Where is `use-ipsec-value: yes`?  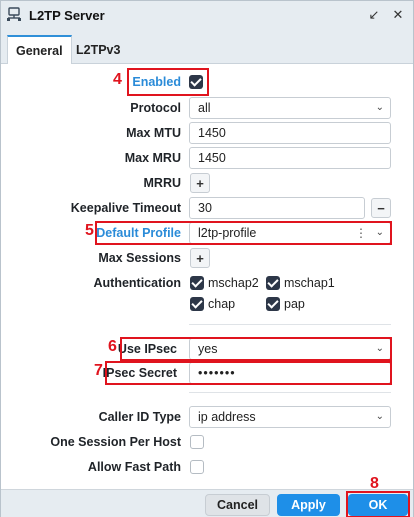
use-ipsec-value: yes is located at coordinates (208, 349).